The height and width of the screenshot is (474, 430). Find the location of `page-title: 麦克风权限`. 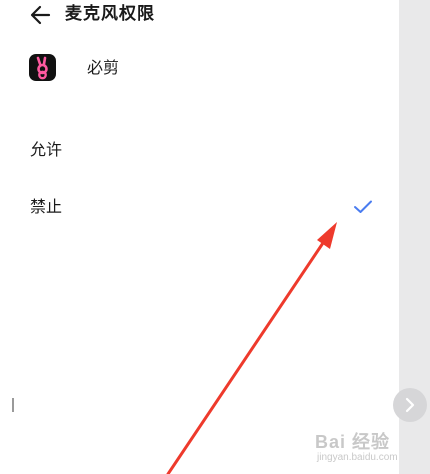

page-title: 麦克风权限 is located at coordinates (110, 13).